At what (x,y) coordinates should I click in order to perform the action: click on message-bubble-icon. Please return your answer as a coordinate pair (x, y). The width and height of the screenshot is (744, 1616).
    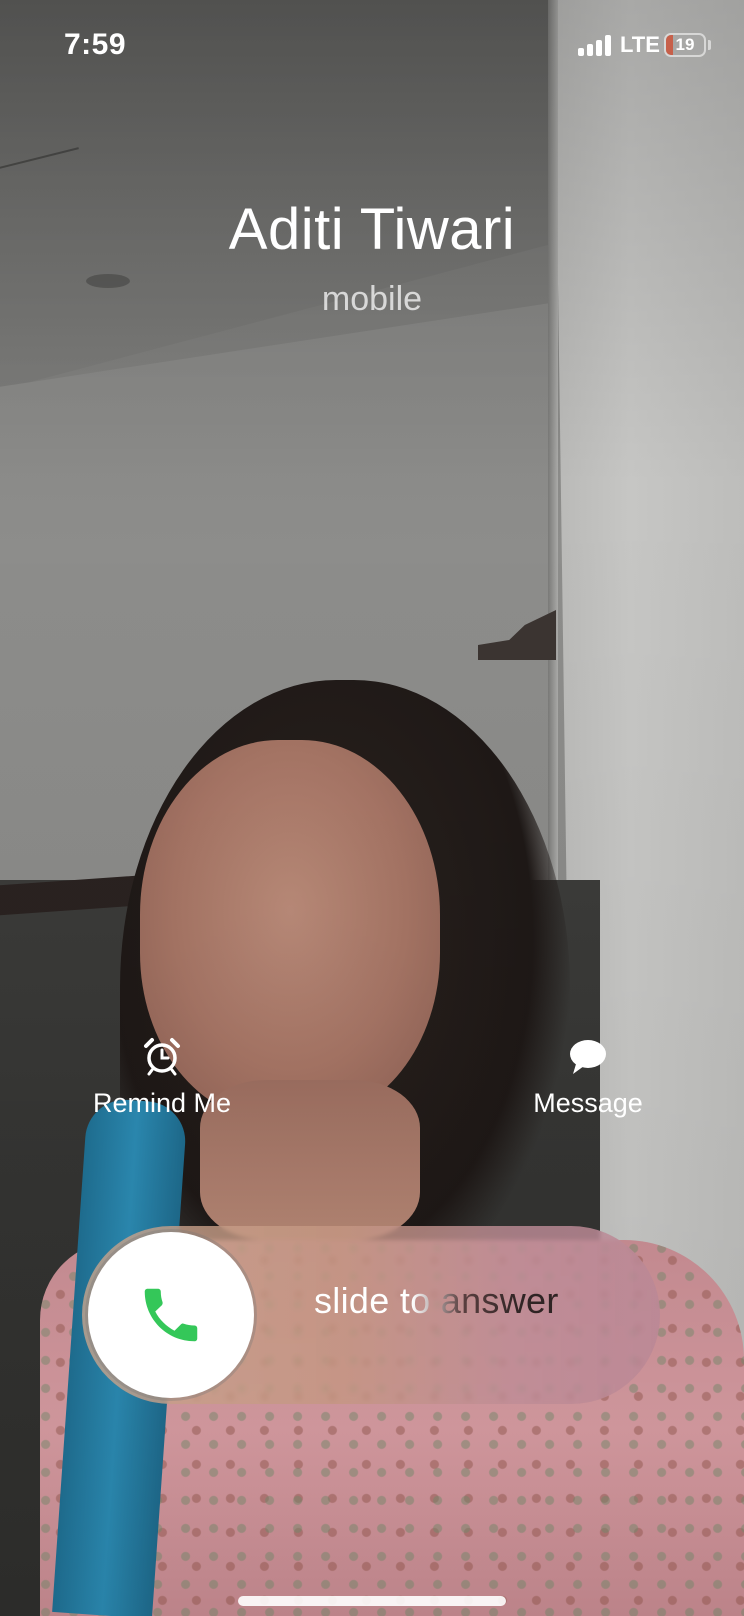
    Looking at the image, I should click on (588, 1057).